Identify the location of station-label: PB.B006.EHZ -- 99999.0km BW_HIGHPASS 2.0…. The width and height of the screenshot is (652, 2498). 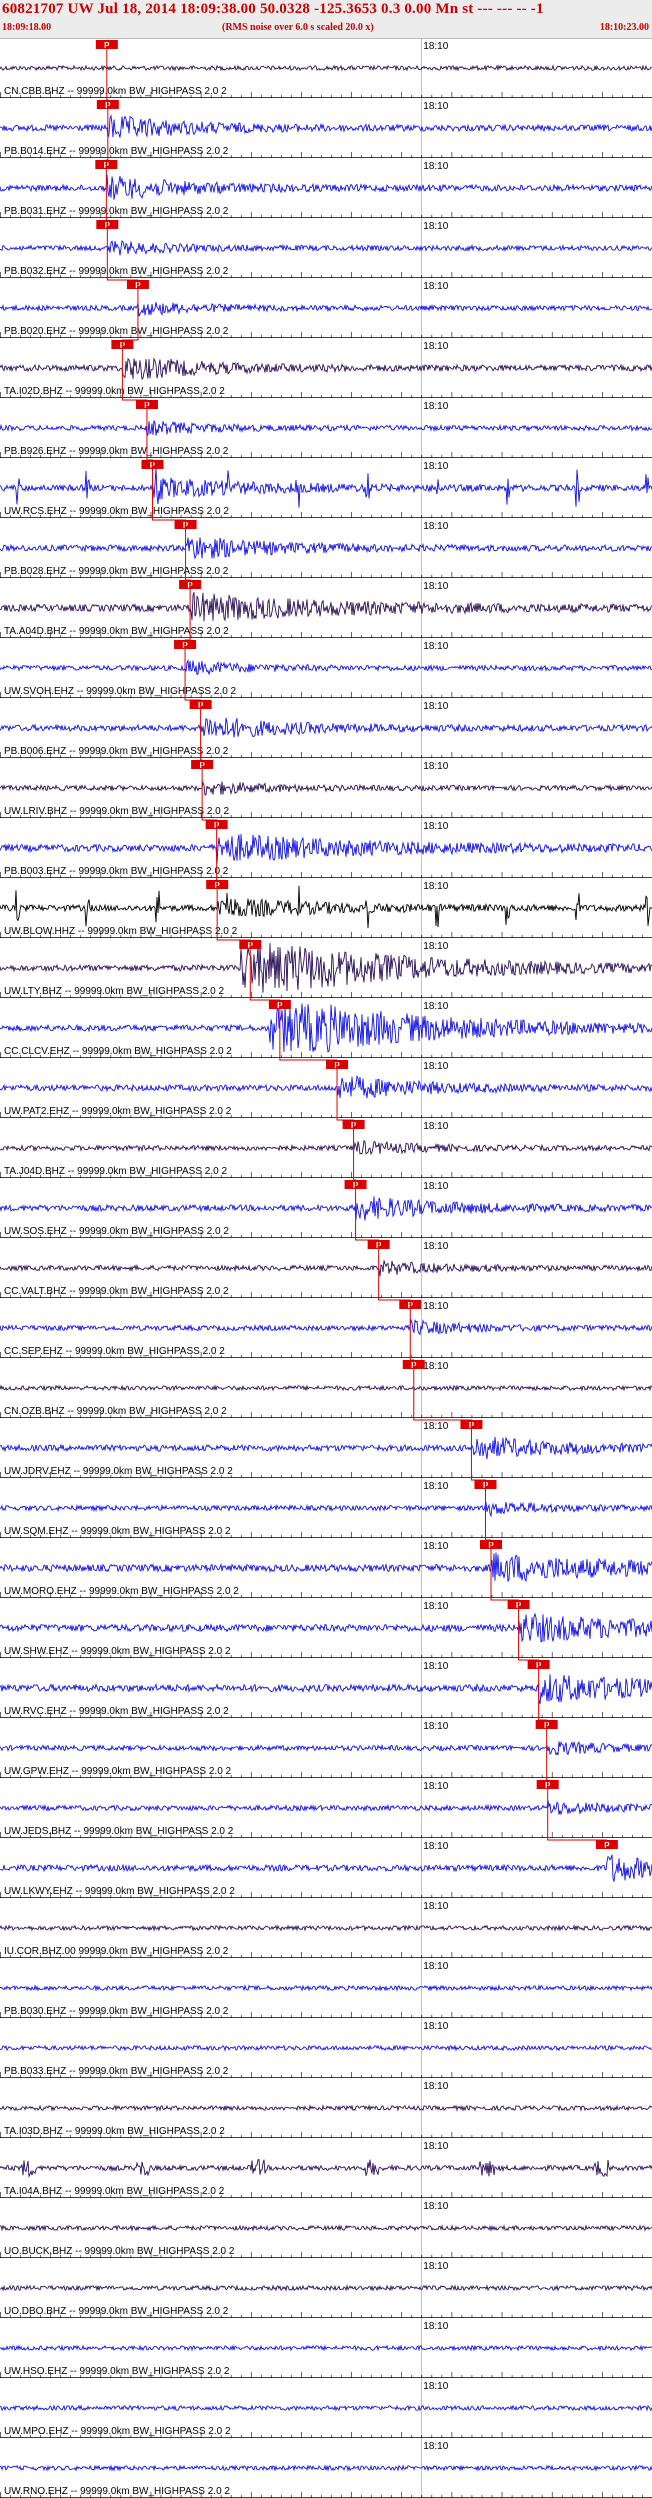
(116, 751).